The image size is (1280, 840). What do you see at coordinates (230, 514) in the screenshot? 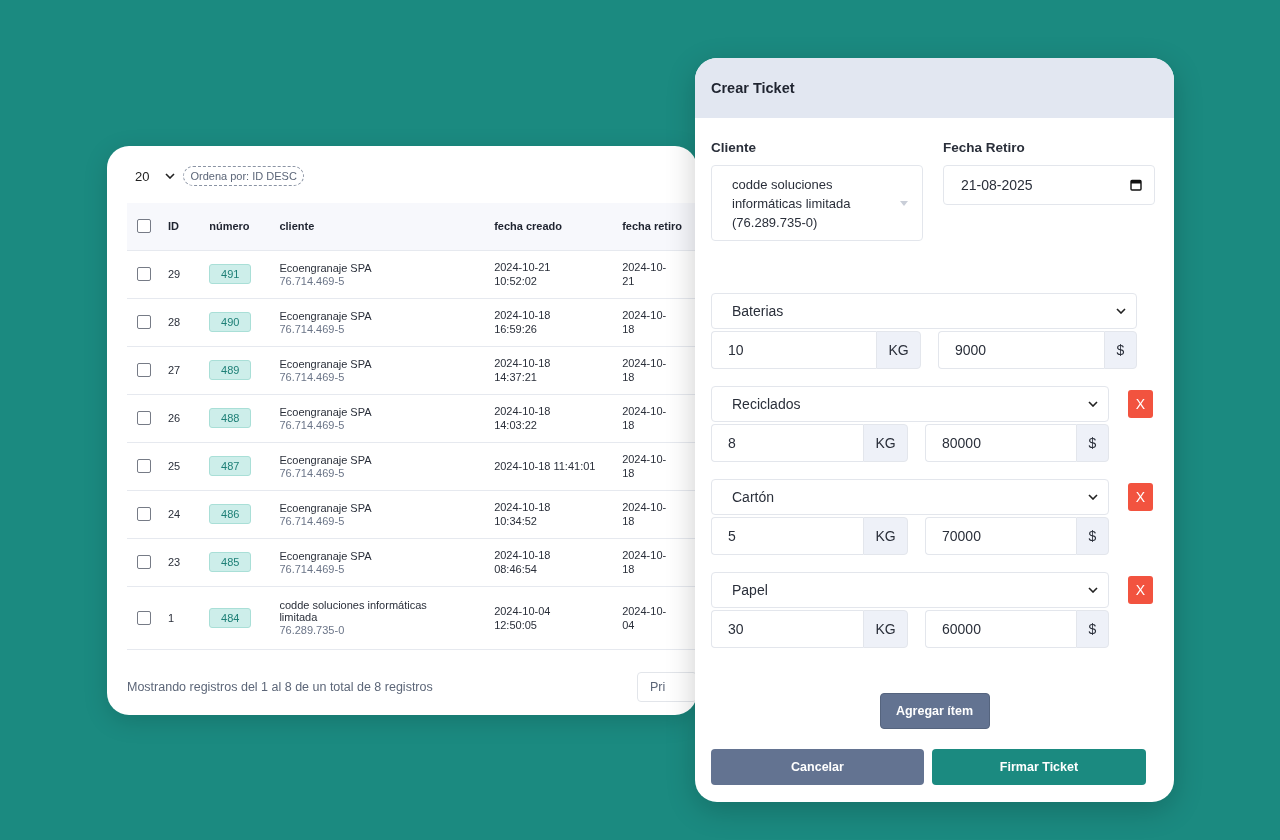
I see `ticket-number-badge: 486` at bounding box center [230, 514].